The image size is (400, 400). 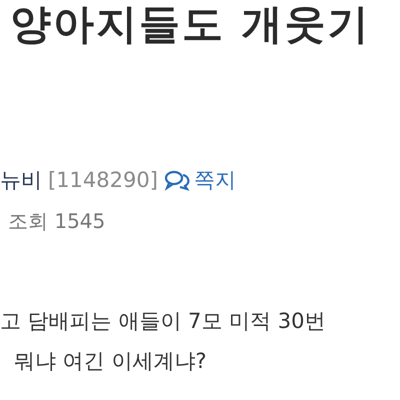 What do you see at coordinates (103, 180) in the screenshot?
I see `author-id: [1148290]` at bounding box center [103, 180].